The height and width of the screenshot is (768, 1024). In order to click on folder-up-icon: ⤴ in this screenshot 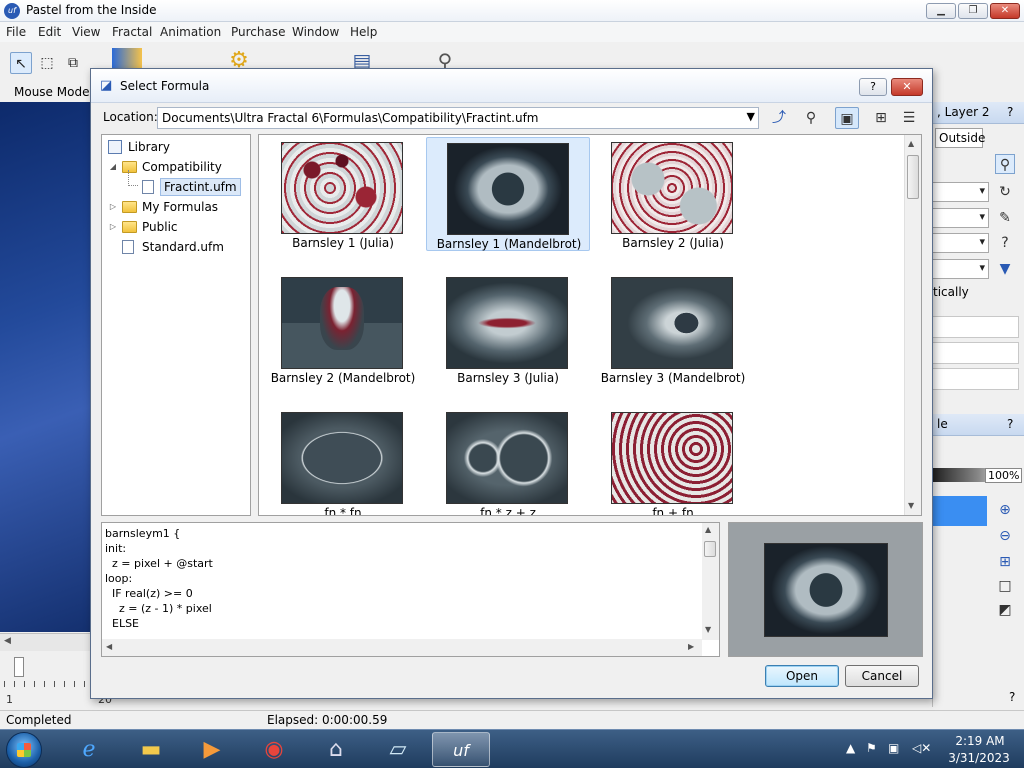, I will do `click(779, 118)`.